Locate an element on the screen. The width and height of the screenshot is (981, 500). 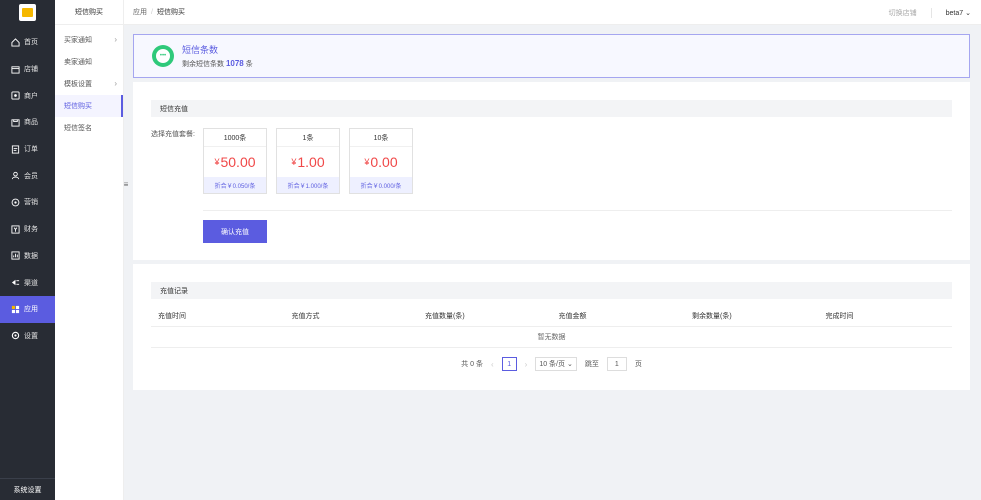
pagination-total: 共 0 条 is located at coordinates (472, 364).